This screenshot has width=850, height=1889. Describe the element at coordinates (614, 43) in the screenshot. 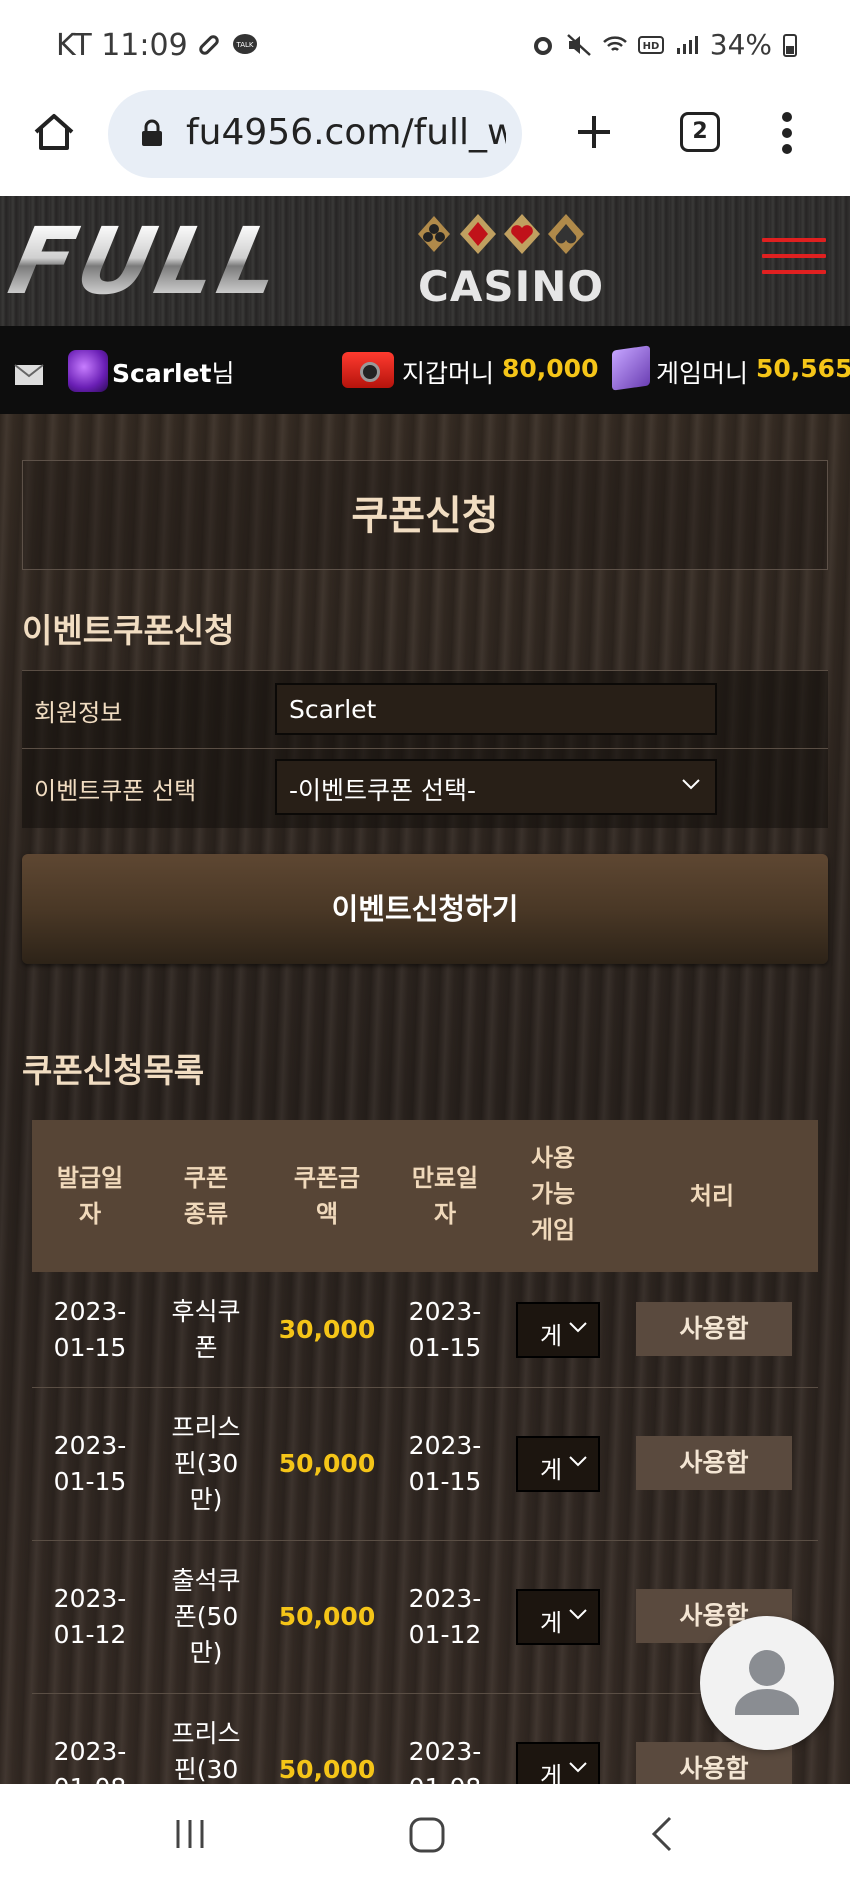

I see `wifi-icon` at that location.